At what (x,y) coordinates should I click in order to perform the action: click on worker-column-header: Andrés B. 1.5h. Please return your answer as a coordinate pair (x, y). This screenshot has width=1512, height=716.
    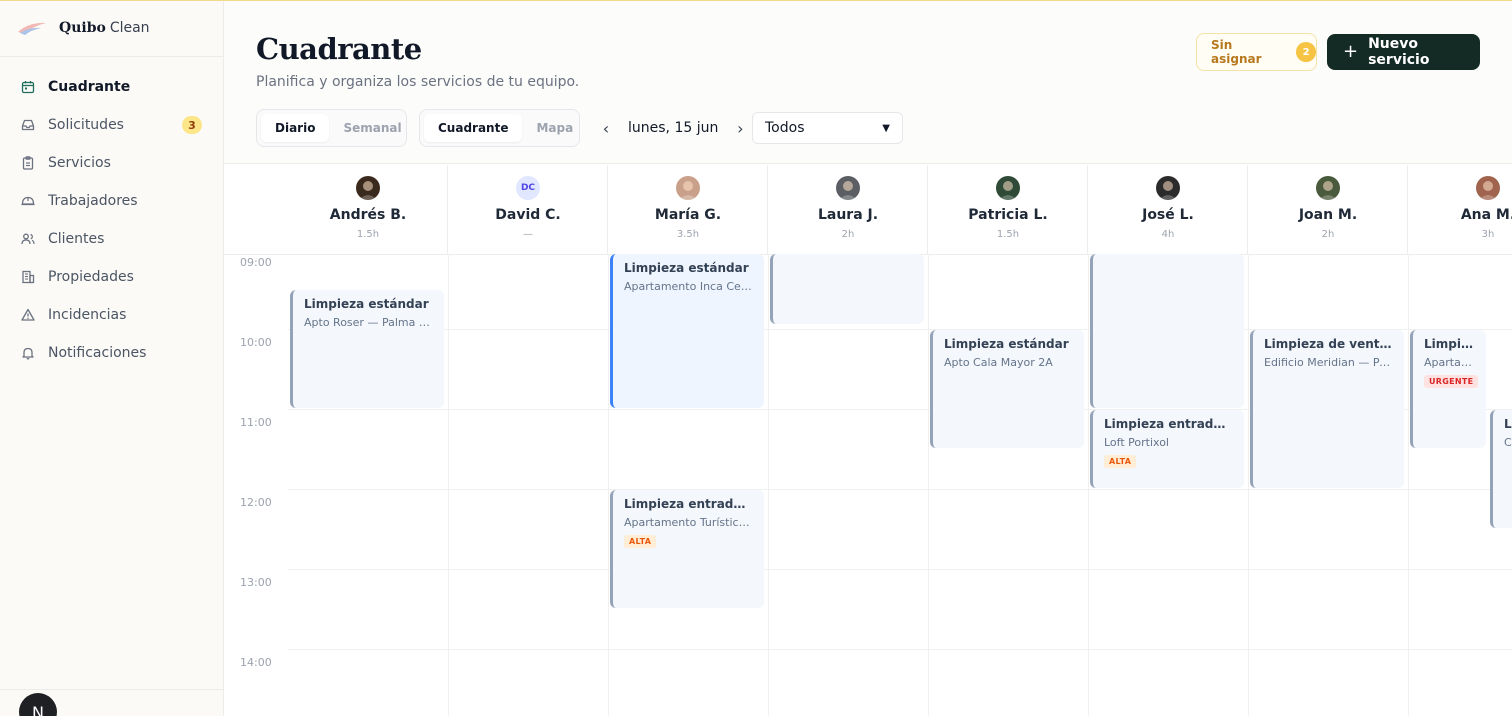
    Looking at the image, I should click on (368, 209).